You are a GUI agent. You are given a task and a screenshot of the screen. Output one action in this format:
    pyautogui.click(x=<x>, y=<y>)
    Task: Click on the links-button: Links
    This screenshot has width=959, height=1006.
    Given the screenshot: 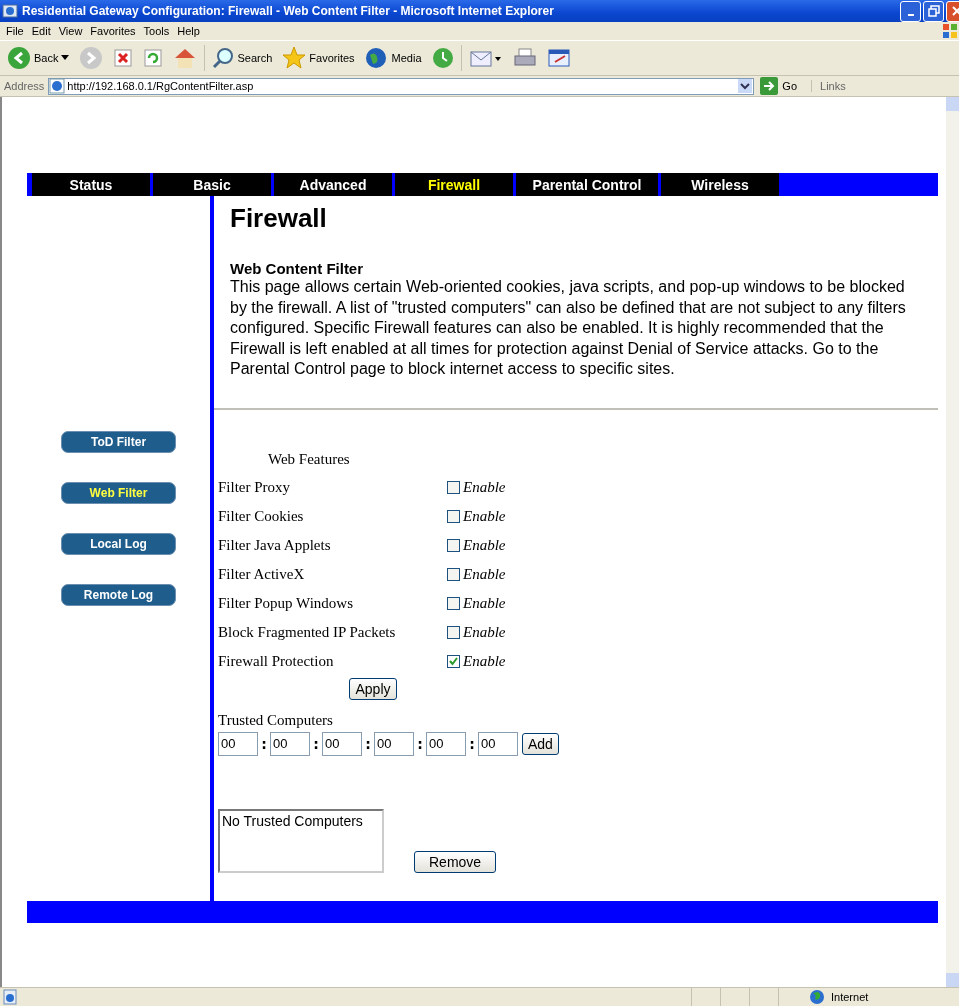 What is the action you would take?
    pyautogui.click(x=828, y=86)
    